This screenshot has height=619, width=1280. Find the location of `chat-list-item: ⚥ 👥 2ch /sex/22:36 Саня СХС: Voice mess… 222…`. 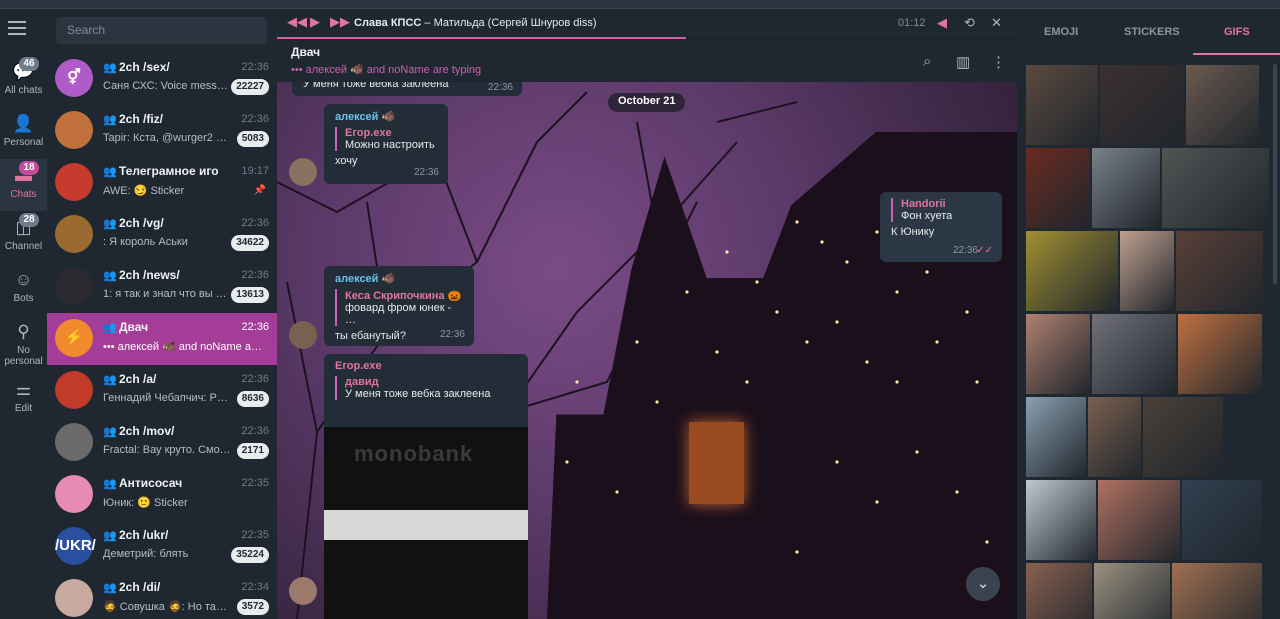

chat-list-item: ⚥ 👥 2ch /sex/22:36 Саня СХС: Voice mess… 222… is located at coordinates (162, 79).